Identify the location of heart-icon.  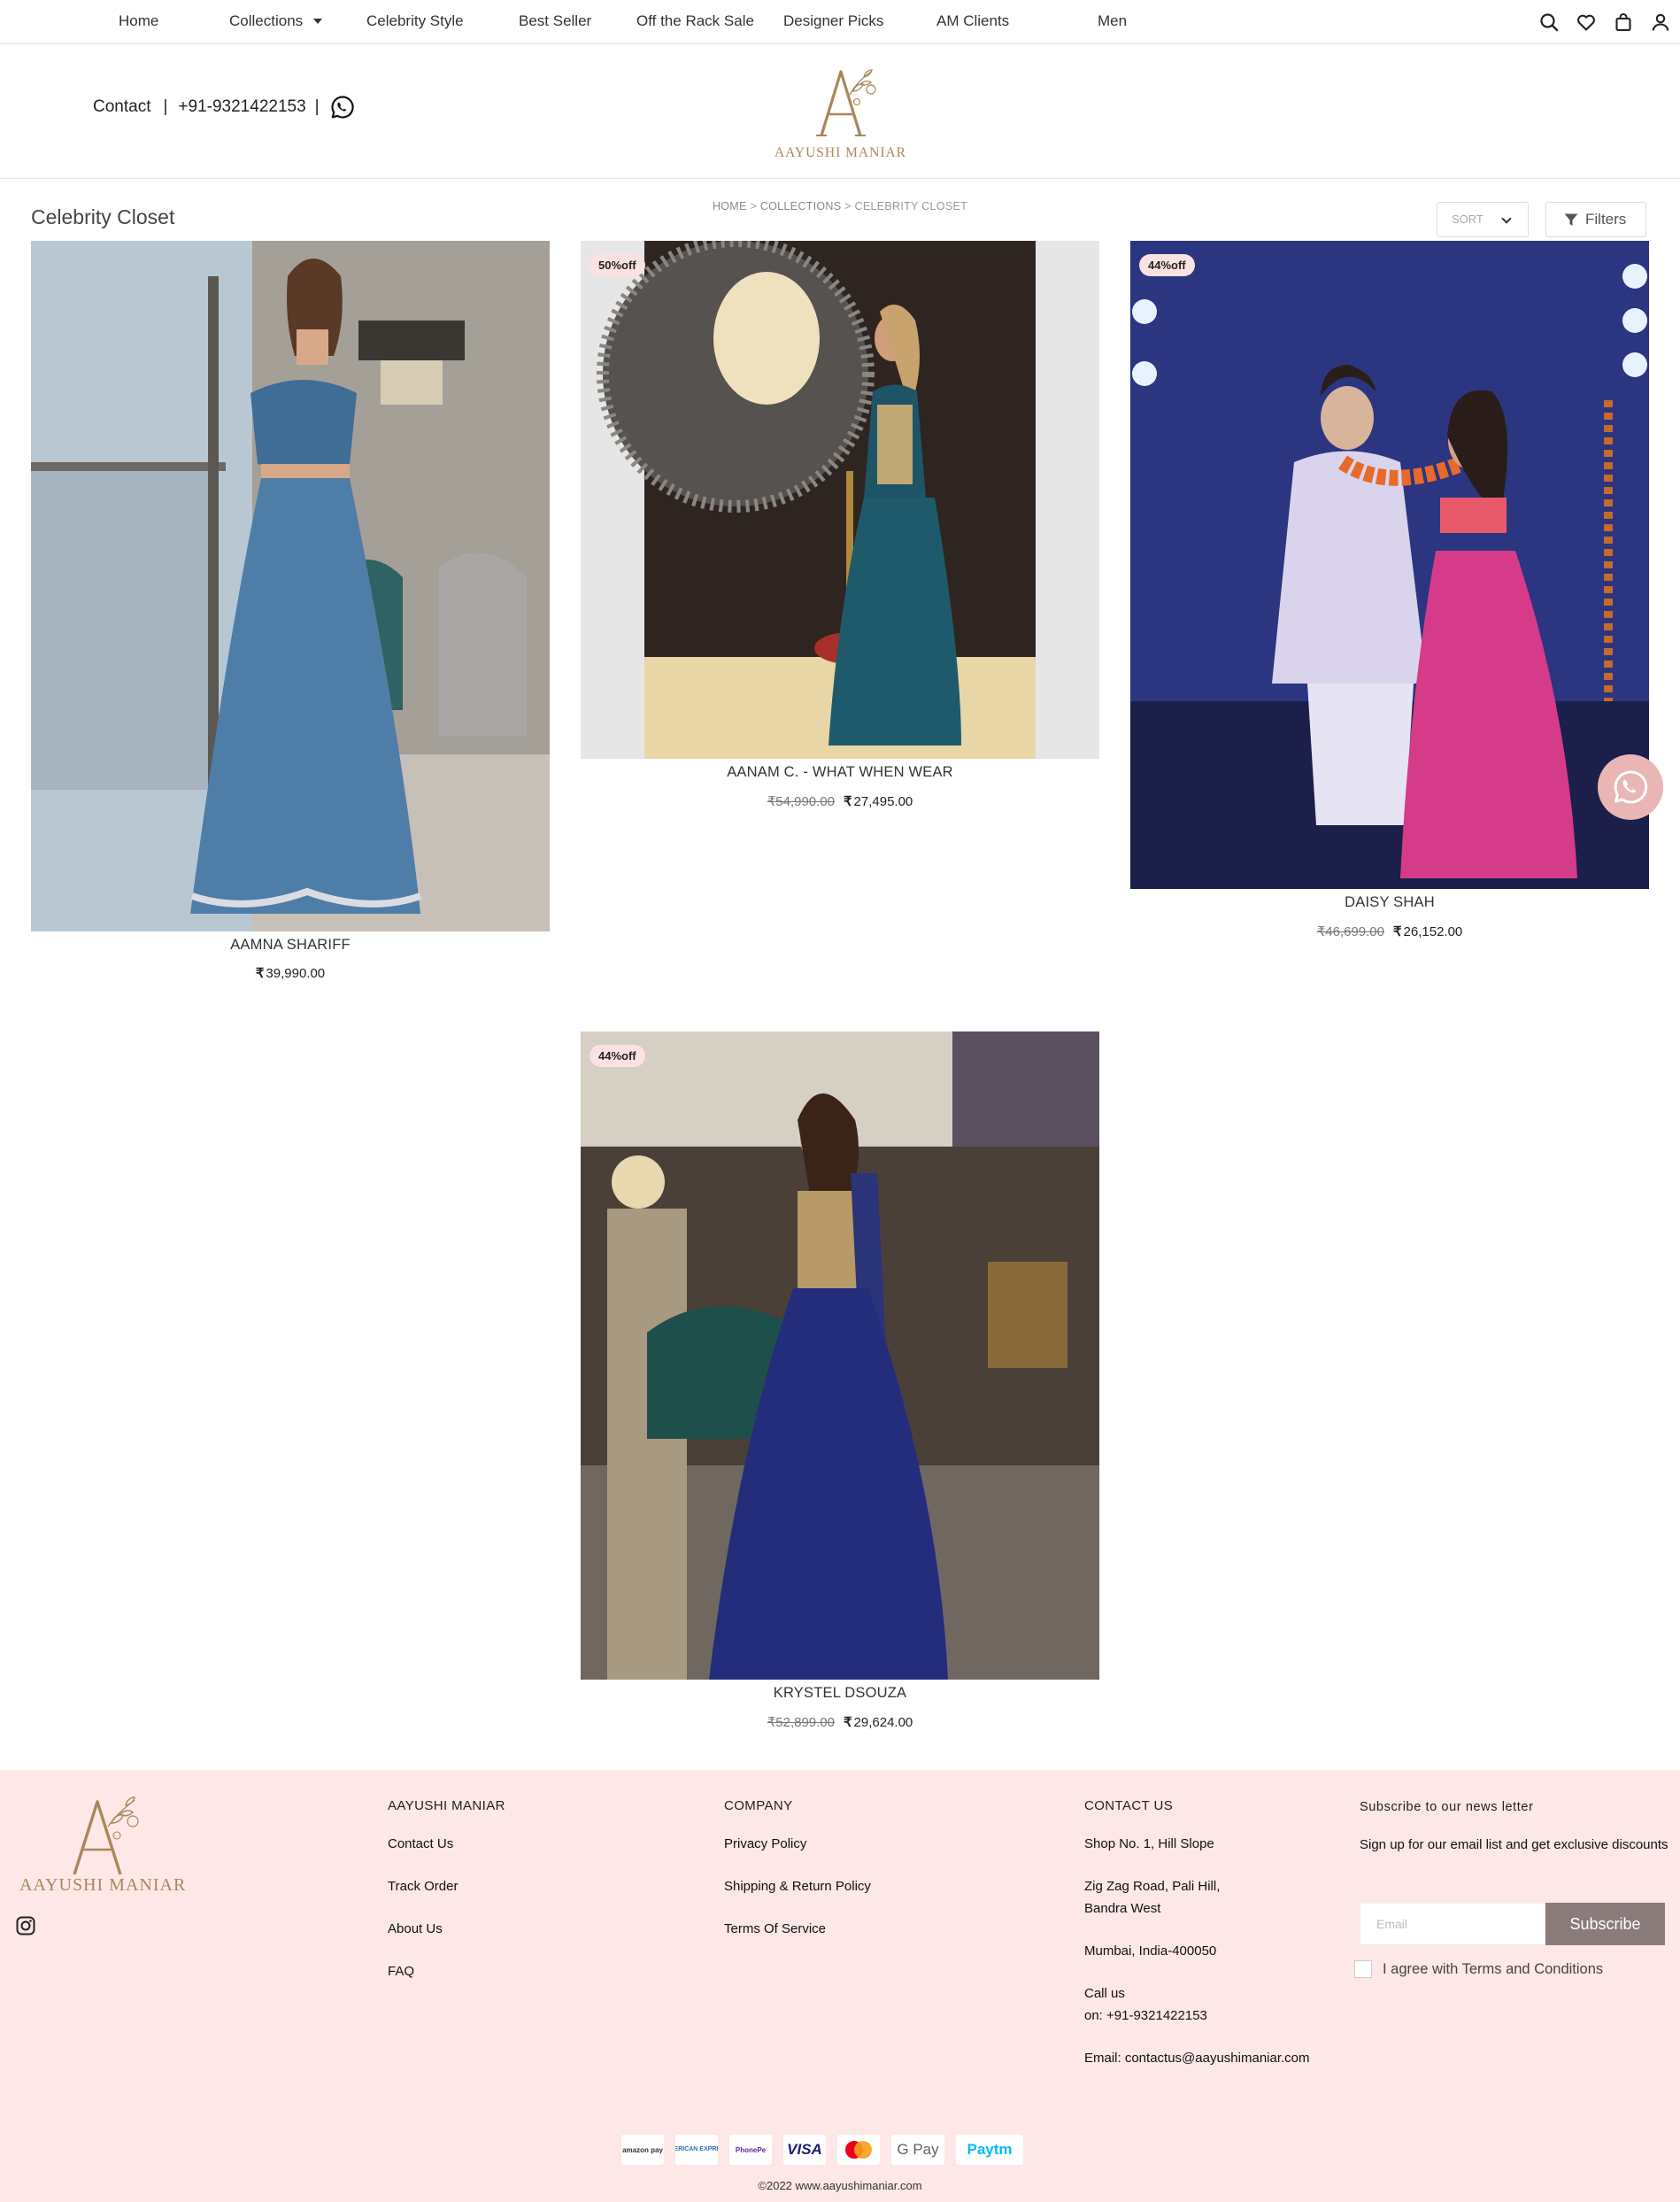
(1586, 22).